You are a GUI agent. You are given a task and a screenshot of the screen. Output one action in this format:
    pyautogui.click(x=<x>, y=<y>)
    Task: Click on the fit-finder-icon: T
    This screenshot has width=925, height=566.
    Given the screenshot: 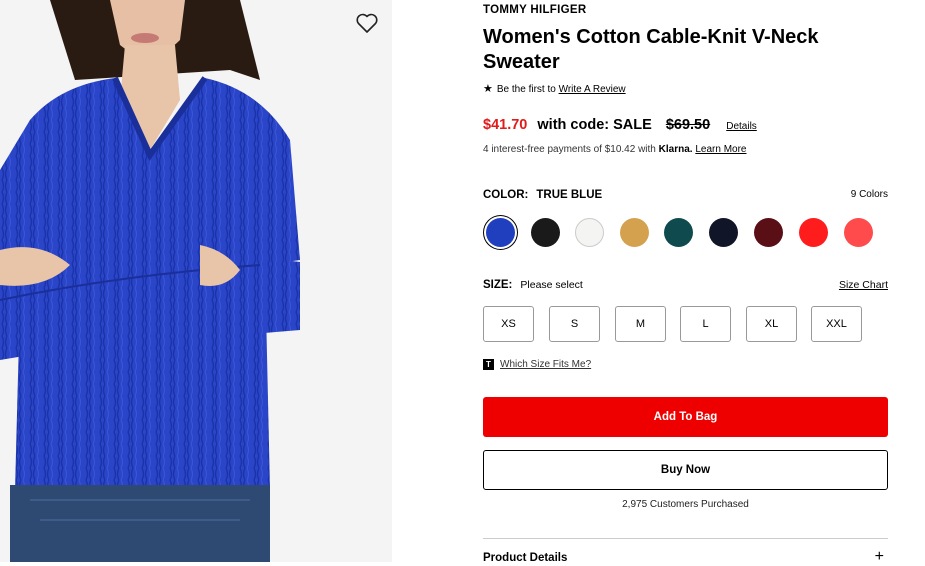 What is the action you would take?
    pyautogui.click(x=488, y=364)
    